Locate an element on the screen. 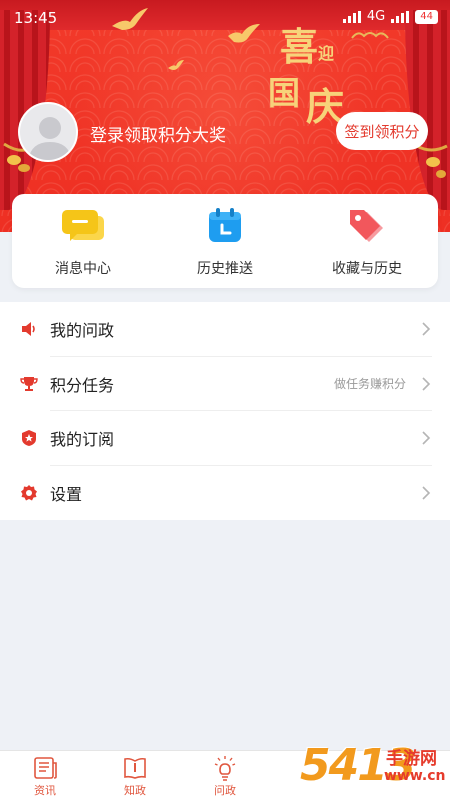  menu-item-label: 我的订阅 is located at coordinates (82, 440).